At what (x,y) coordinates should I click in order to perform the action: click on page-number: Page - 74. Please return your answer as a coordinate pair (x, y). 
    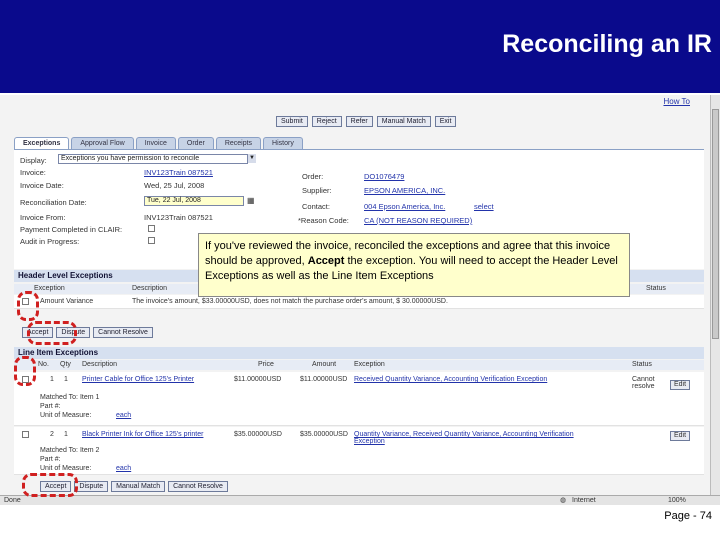
    Looking at the image, I should click on (688, 516).